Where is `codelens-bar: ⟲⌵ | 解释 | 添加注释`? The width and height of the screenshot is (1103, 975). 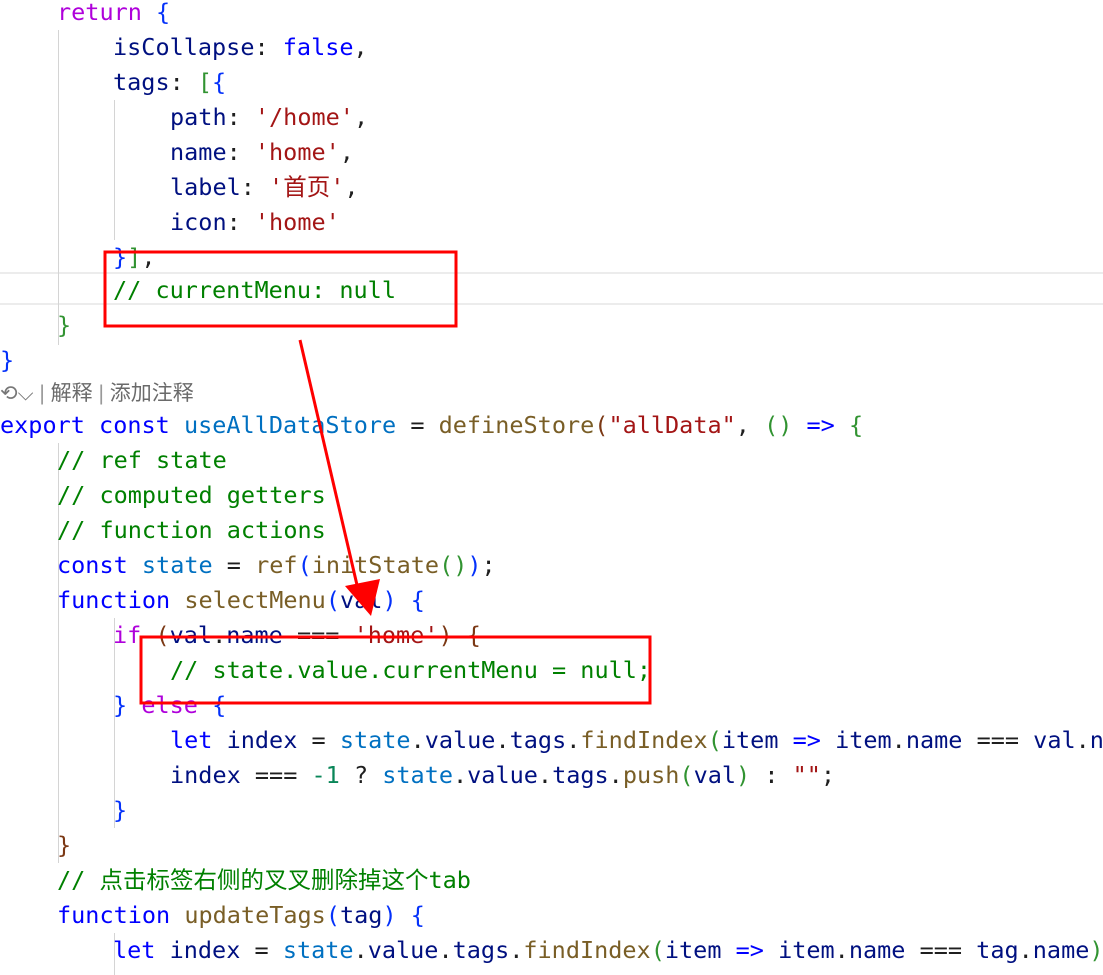 codelens-bar: ⟲⌵ | 解释 | 添加注释 is located at coordinates (97, 394).